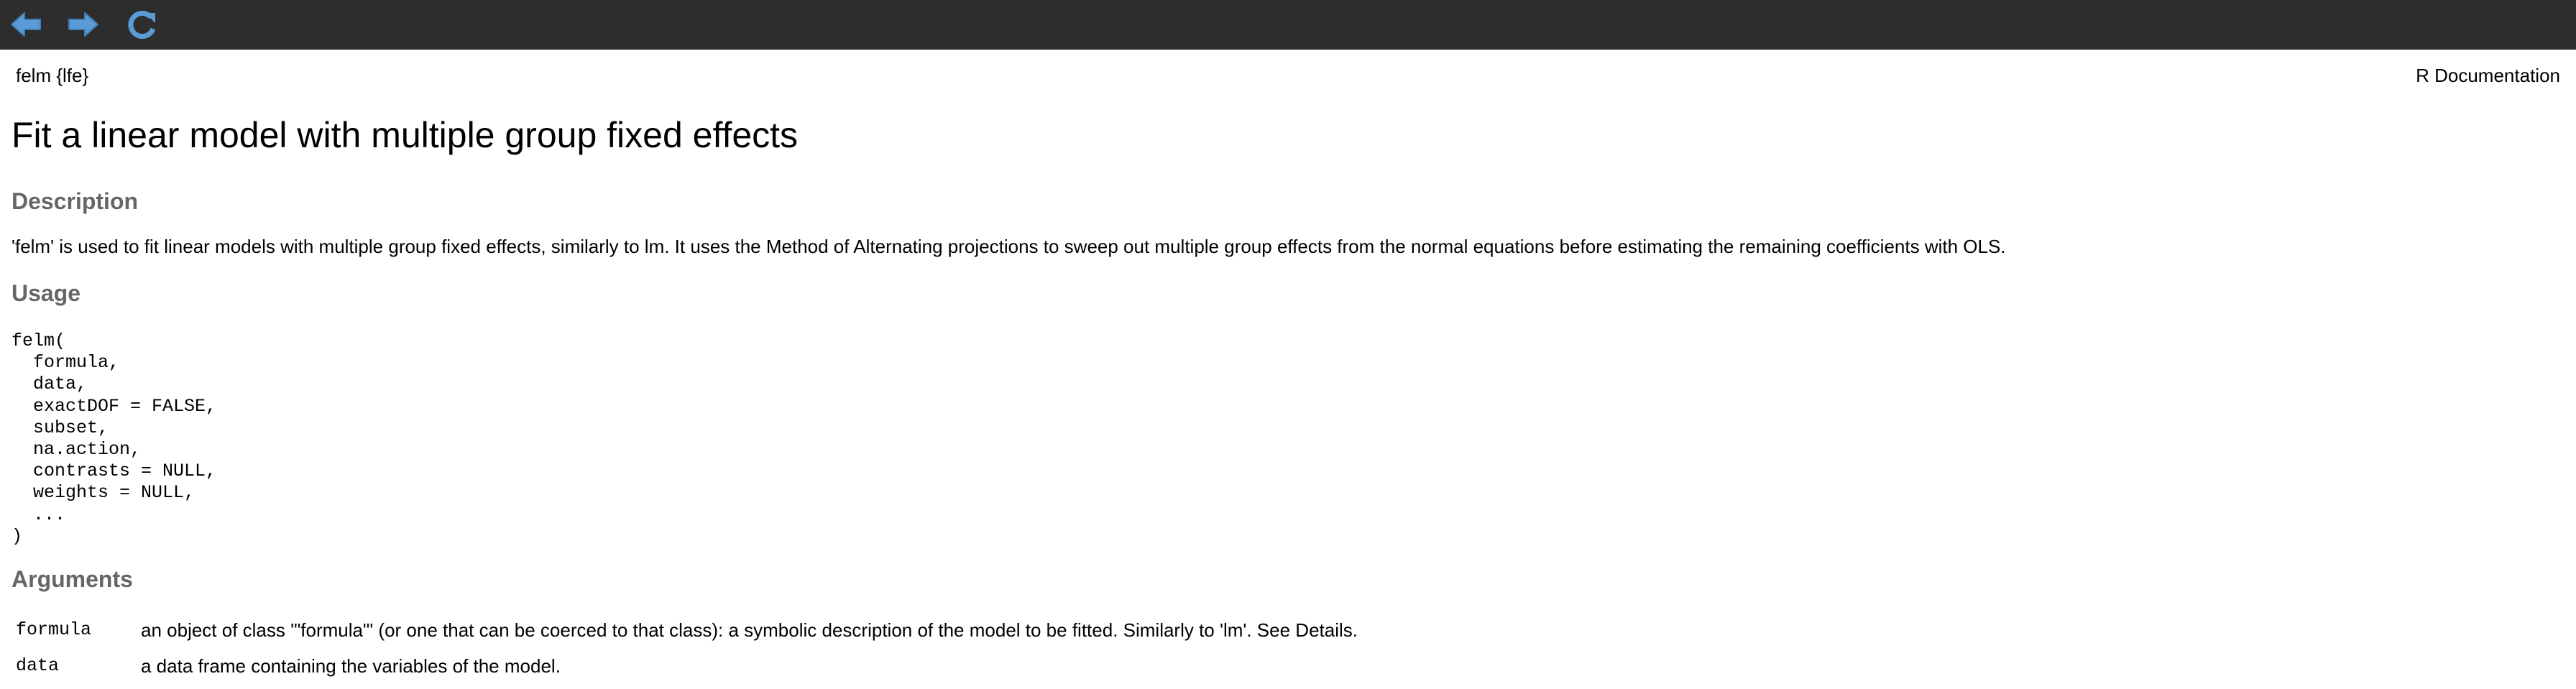  I want to click on refresh-icon, so click(142, 25).